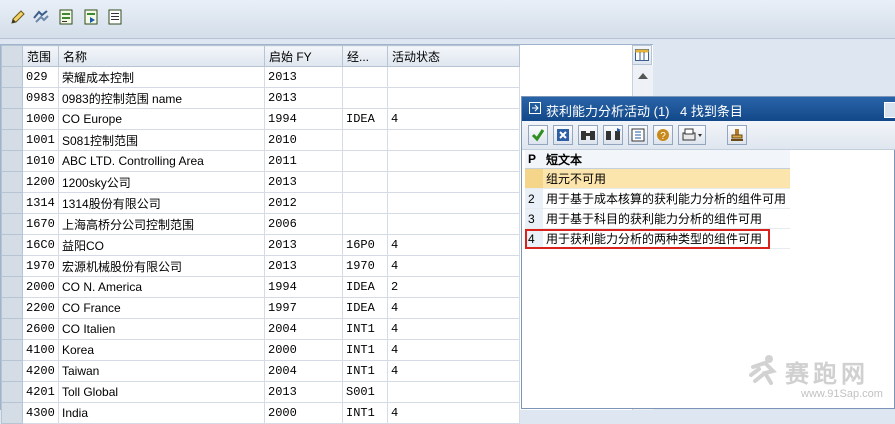  Describe the element at coordinates (260, 287) in the screenshot. I see `table-row: 2000 CO N. America 1994 IDEA 2` at that location.